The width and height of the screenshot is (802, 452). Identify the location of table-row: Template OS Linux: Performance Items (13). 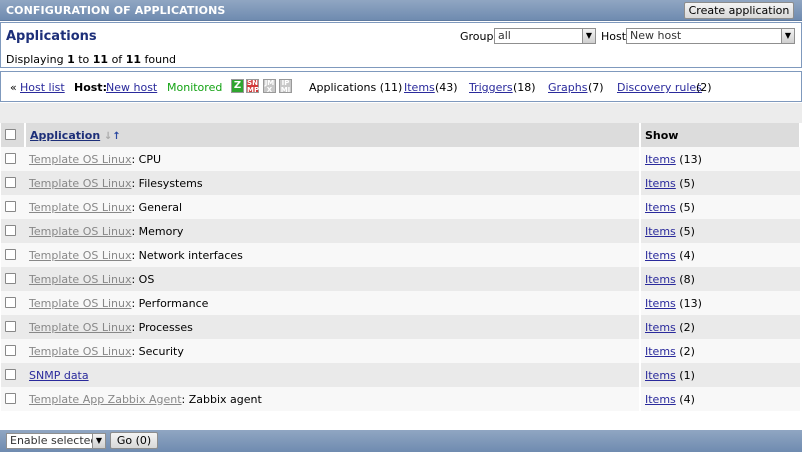
(400, 303).